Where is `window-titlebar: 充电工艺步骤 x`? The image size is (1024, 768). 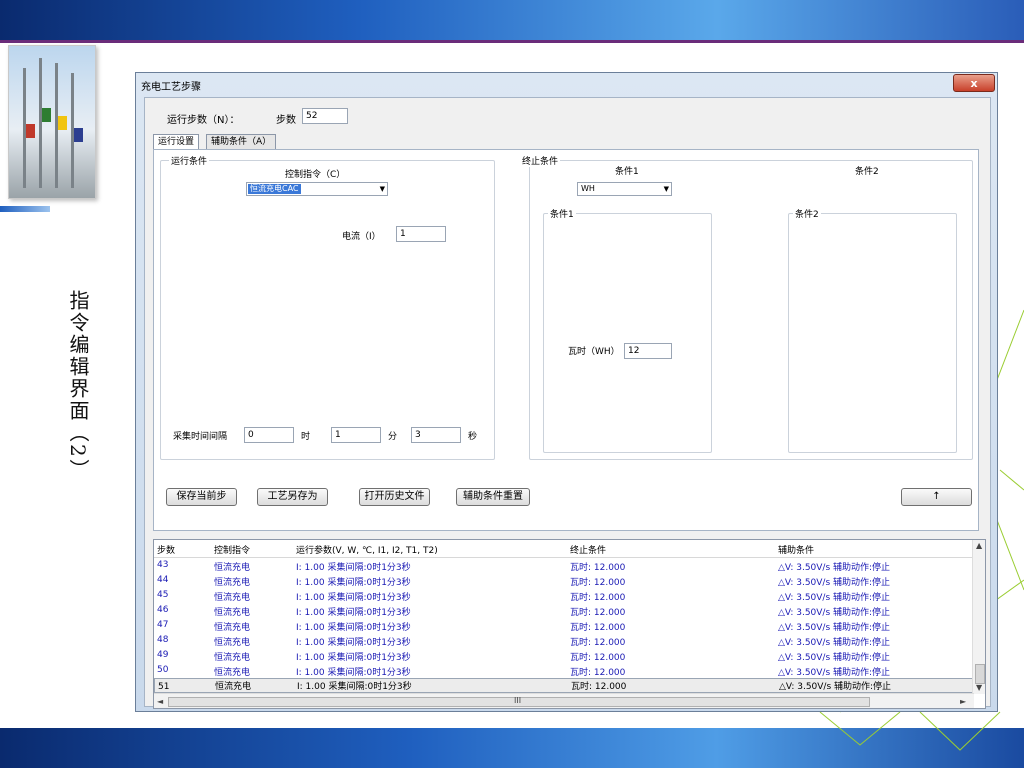
window-titlebar: 充电工艺步骤 x is located at coordinates (566, 85).